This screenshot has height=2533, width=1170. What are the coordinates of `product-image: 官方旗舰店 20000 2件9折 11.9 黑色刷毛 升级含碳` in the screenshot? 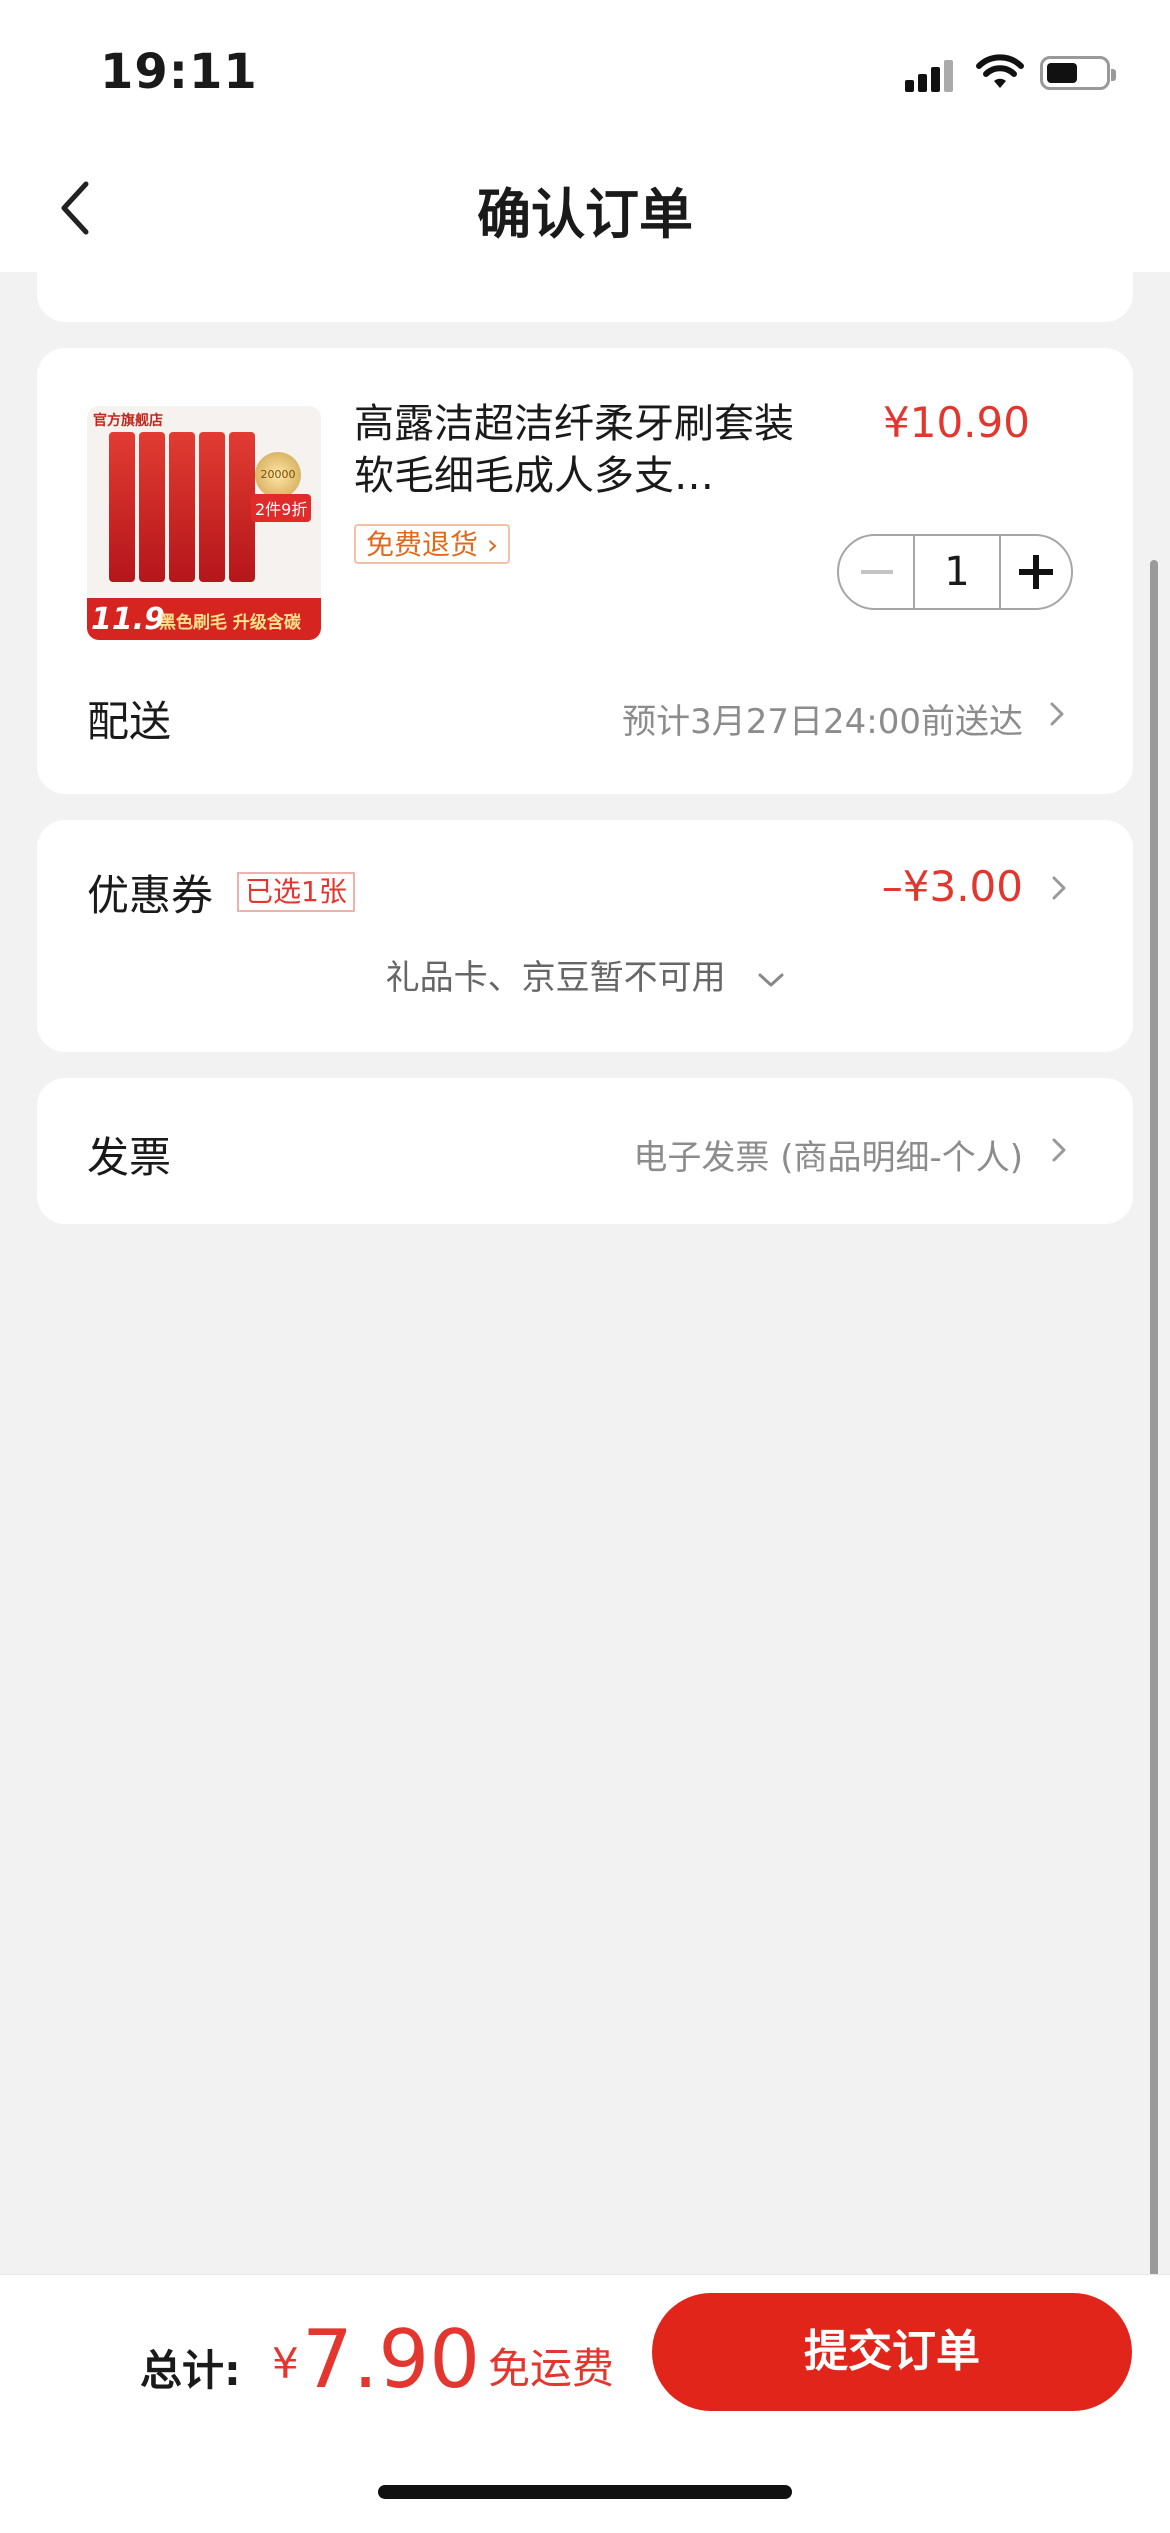 It's located at (204, 523).